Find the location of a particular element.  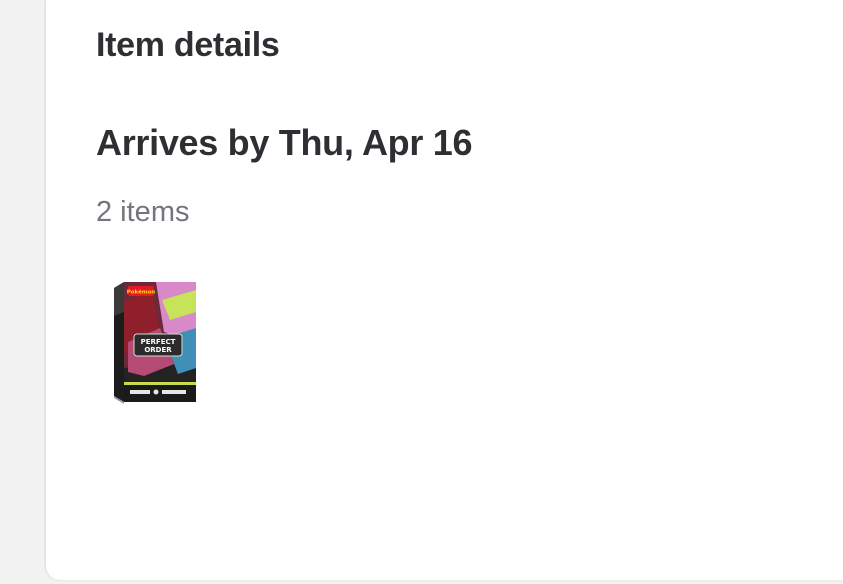

arrival-date: Arrives by Thu, Apr 16 is located at coordinates (284, 142).